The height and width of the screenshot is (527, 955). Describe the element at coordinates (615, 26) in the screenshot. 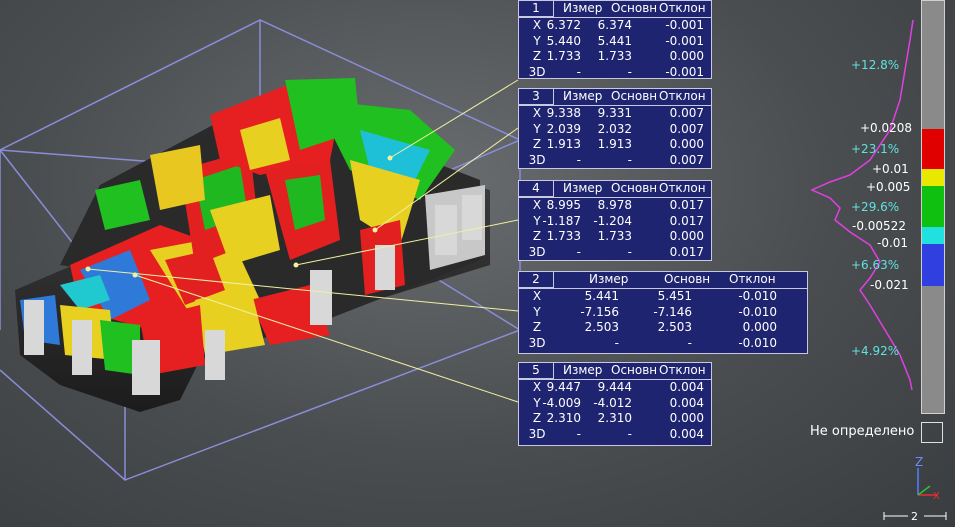

I see `panel-row: X 6.372 6.374 -0.001` at that location.